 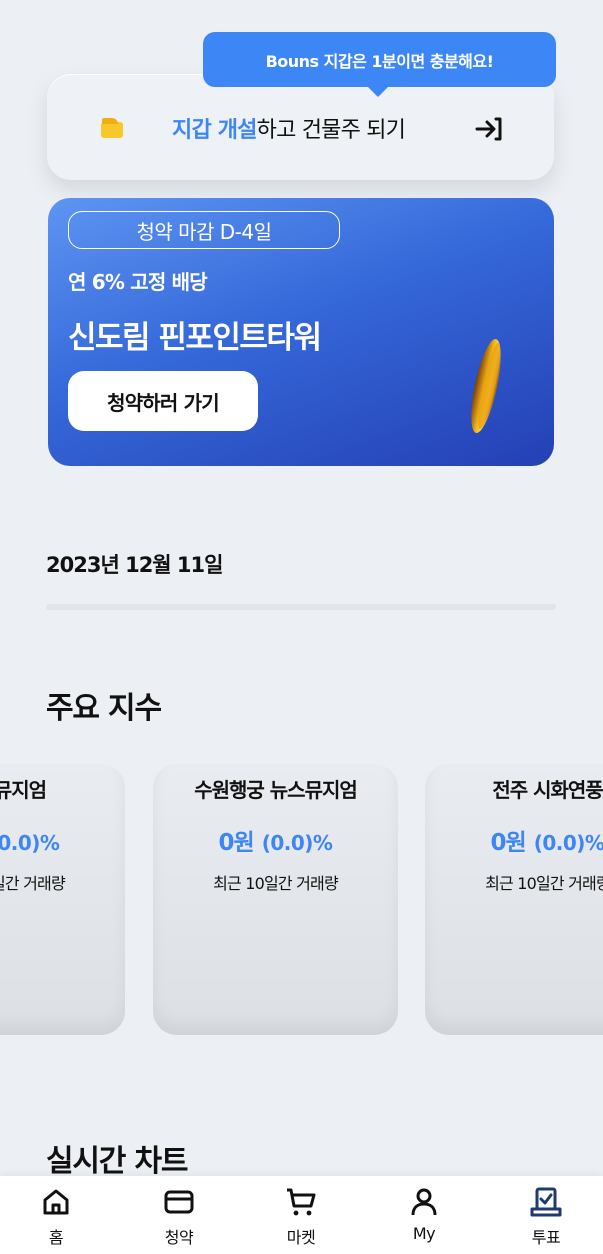 What do you see at coordinates (214, 130) in the screenshot?
I see `wallet-cta-highlight: 지갑 개설` at bounding box center [214, 130].